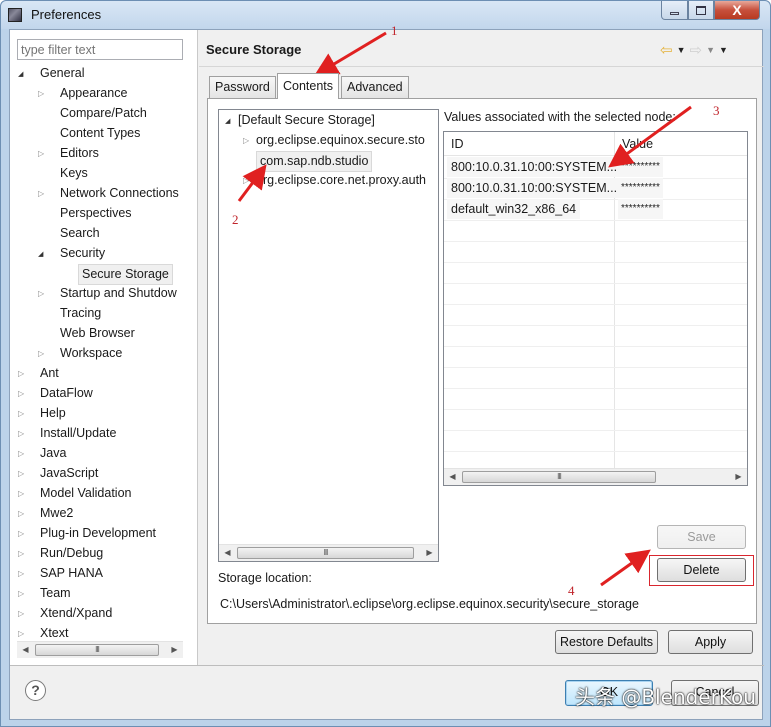 Image resolution: width=771 pixels, height=727 pixels. Describe the element at coordinates (51, 73) in the screenshot. I see `tree-item-general: General` at that location.